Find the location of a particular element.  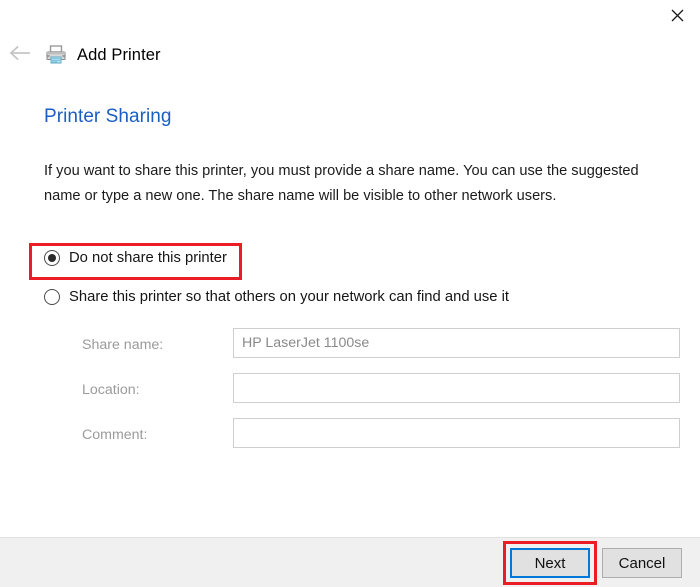

radio-unselected-icon is located at coordinates (52, 297).